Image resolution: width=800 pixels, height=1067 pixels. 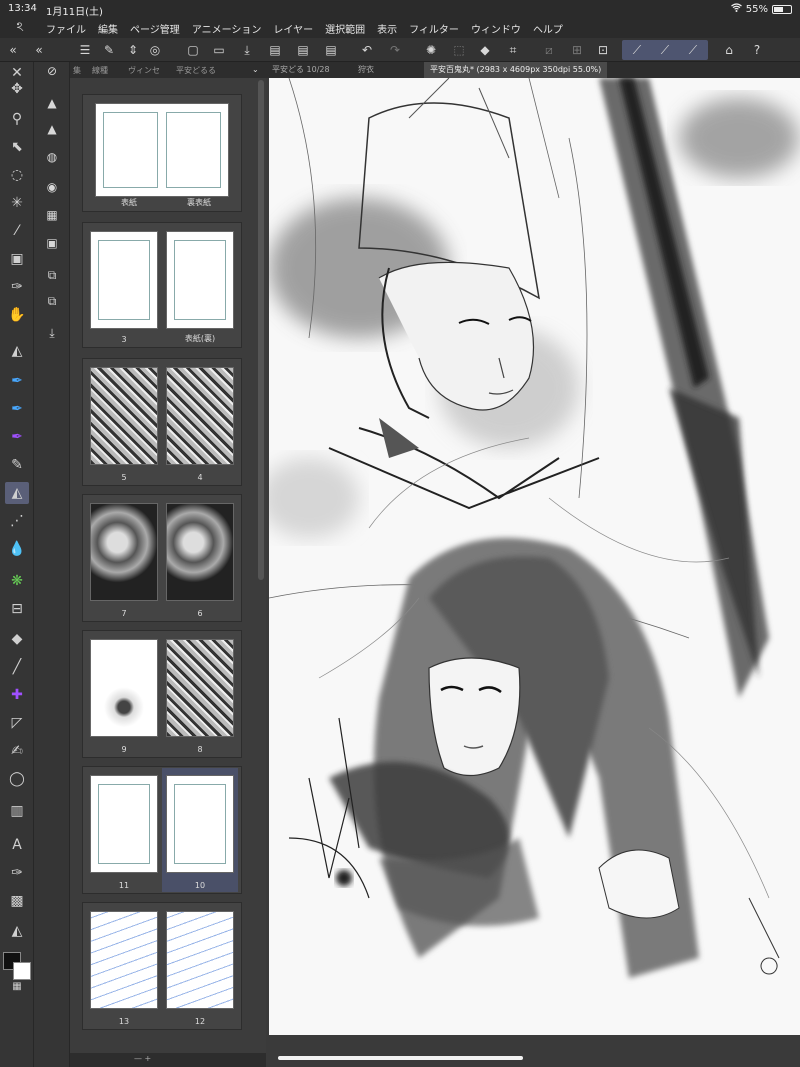 I want to click on doc-tab-2: 狩衣, so click(x=366, y=70).